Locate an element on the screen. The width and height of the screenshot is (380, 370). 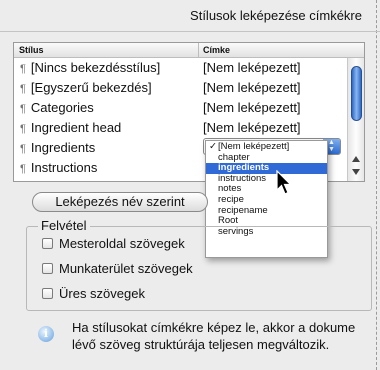
pasteboard-text-checkbox: Munkaterület szövegek is located at coordinates (117, 268).